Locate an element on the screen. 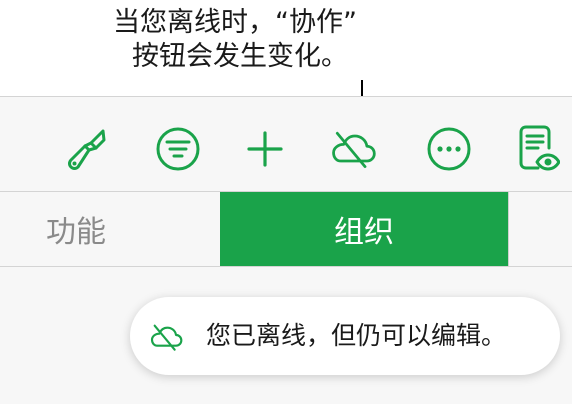  offline-toast-message: 您已离线，但仍可以编辑。 is located at coordinates (356, 335).